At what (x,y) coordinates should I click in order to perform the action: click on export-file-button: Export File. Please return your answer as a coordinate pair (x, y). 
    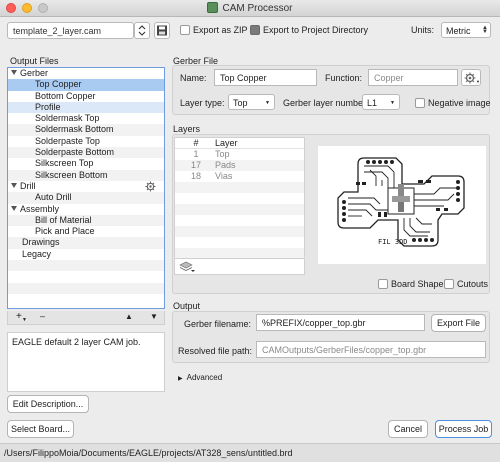
    Looking at the image, I should click on (458, 323).